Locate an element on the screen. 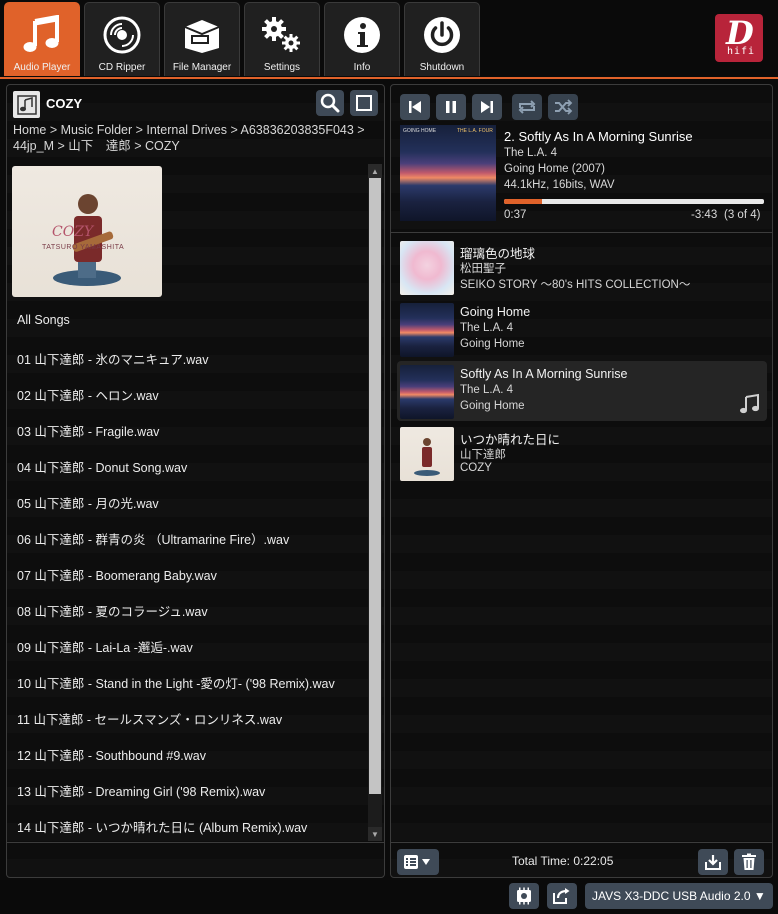 The height and width of the screenshot is (914, 778). music-note-icon is located at coordinates (42, 35).